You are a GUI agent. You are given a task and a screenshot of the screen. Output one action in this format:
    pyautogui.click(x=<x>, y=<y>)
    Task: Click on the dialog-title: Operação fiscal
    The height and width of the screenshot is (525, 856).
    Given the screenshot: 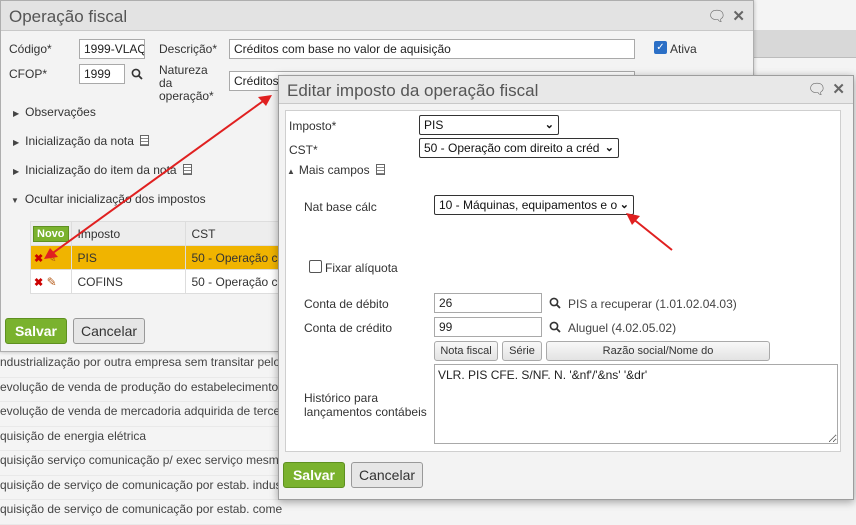 What is the action you would take?
    pyautogui.click(x=68, y=16)
    